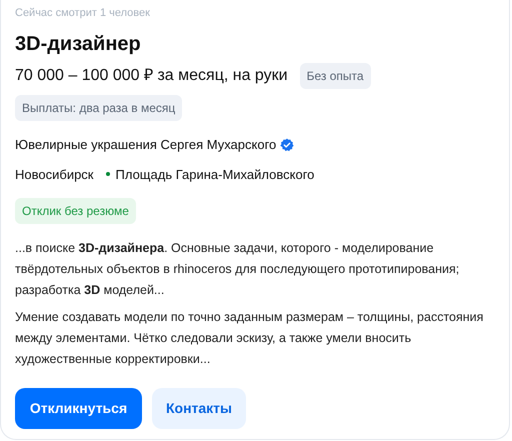  What do you see at coordinates (215, 175) in the screenshot?
I see `metro-station: Площадь Гарина-Михайловского` at bounding box center [215, 175].